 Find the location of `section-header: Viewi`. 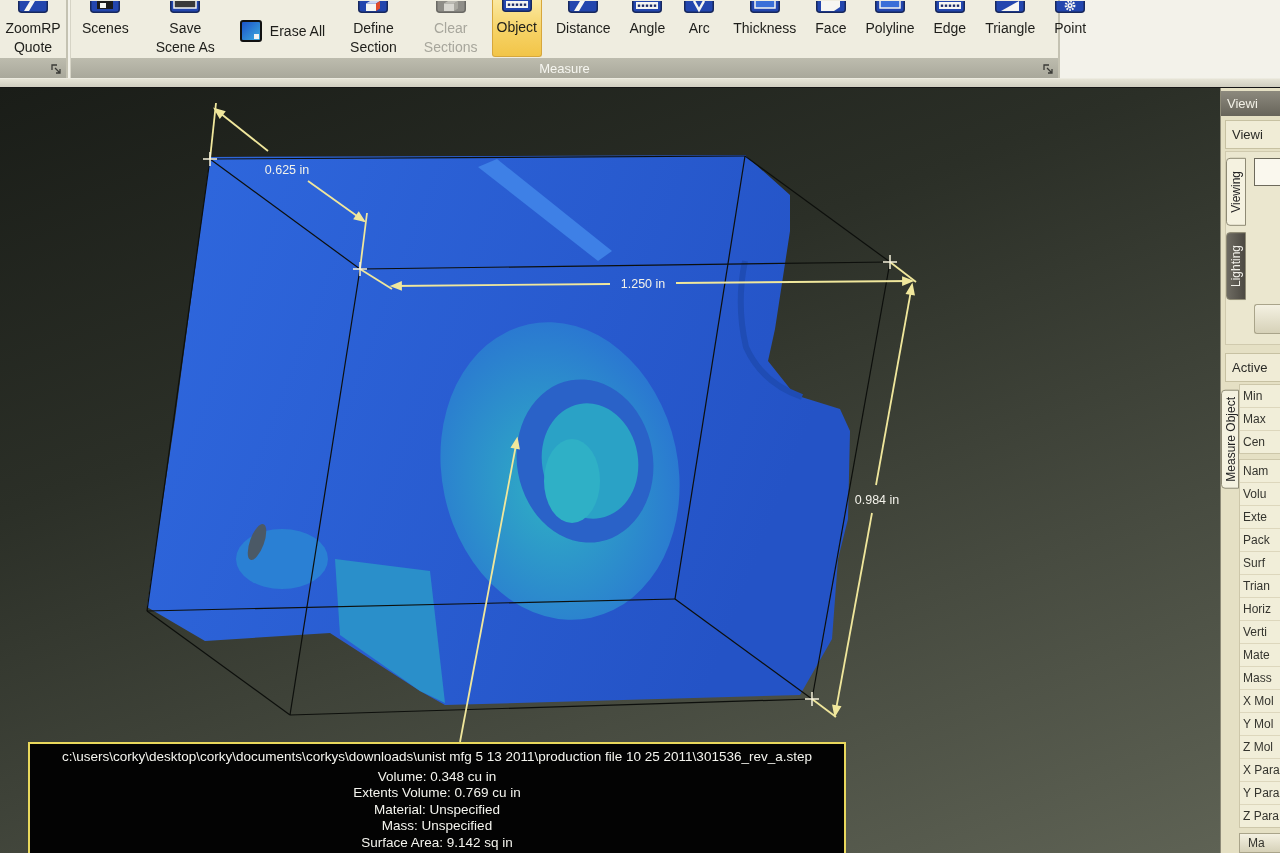

section-header: Viewi is located at coordinates (1252, 134).